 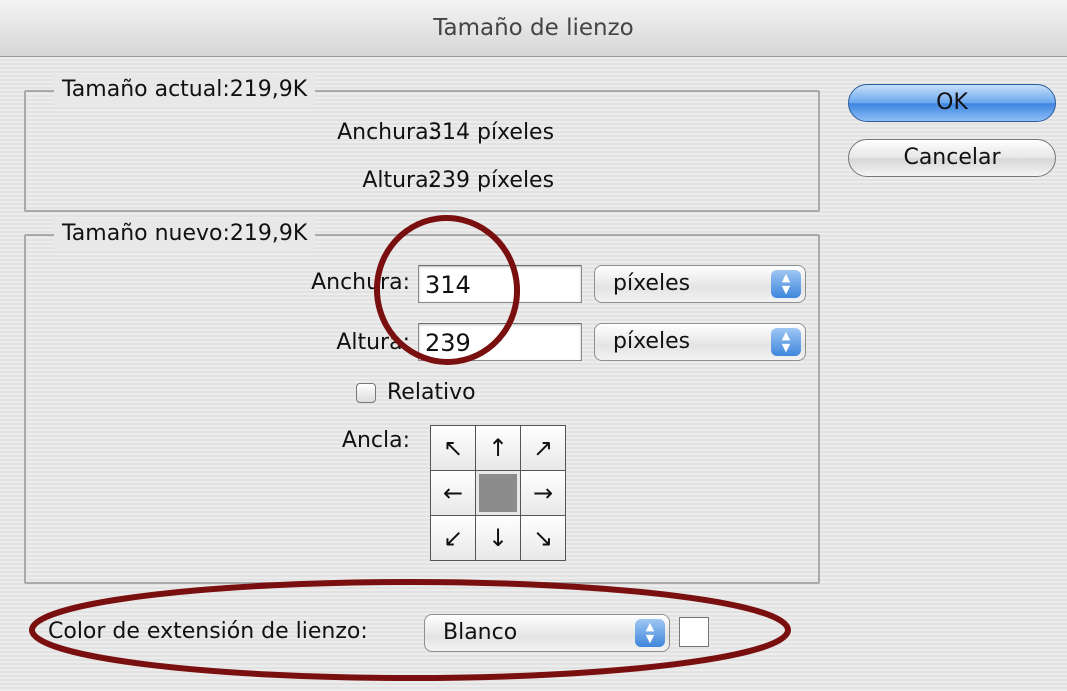 What do you see at coordinates (498, 538) in the screenshot?
I see `anchor-bottom-arrow-icon: ↓` at bounding box center [498, 538].